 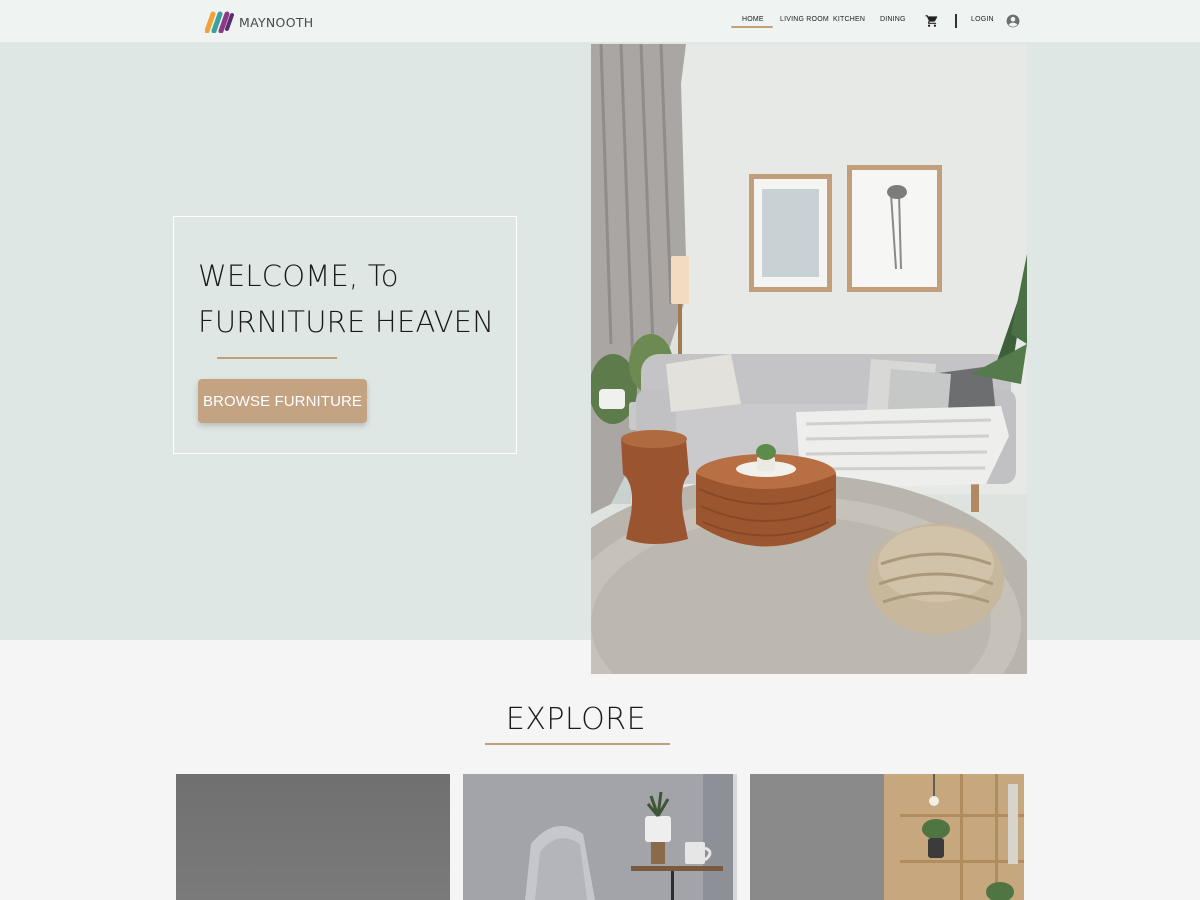 I want to click on account-circle-icon, so click(x=1013, y=21).